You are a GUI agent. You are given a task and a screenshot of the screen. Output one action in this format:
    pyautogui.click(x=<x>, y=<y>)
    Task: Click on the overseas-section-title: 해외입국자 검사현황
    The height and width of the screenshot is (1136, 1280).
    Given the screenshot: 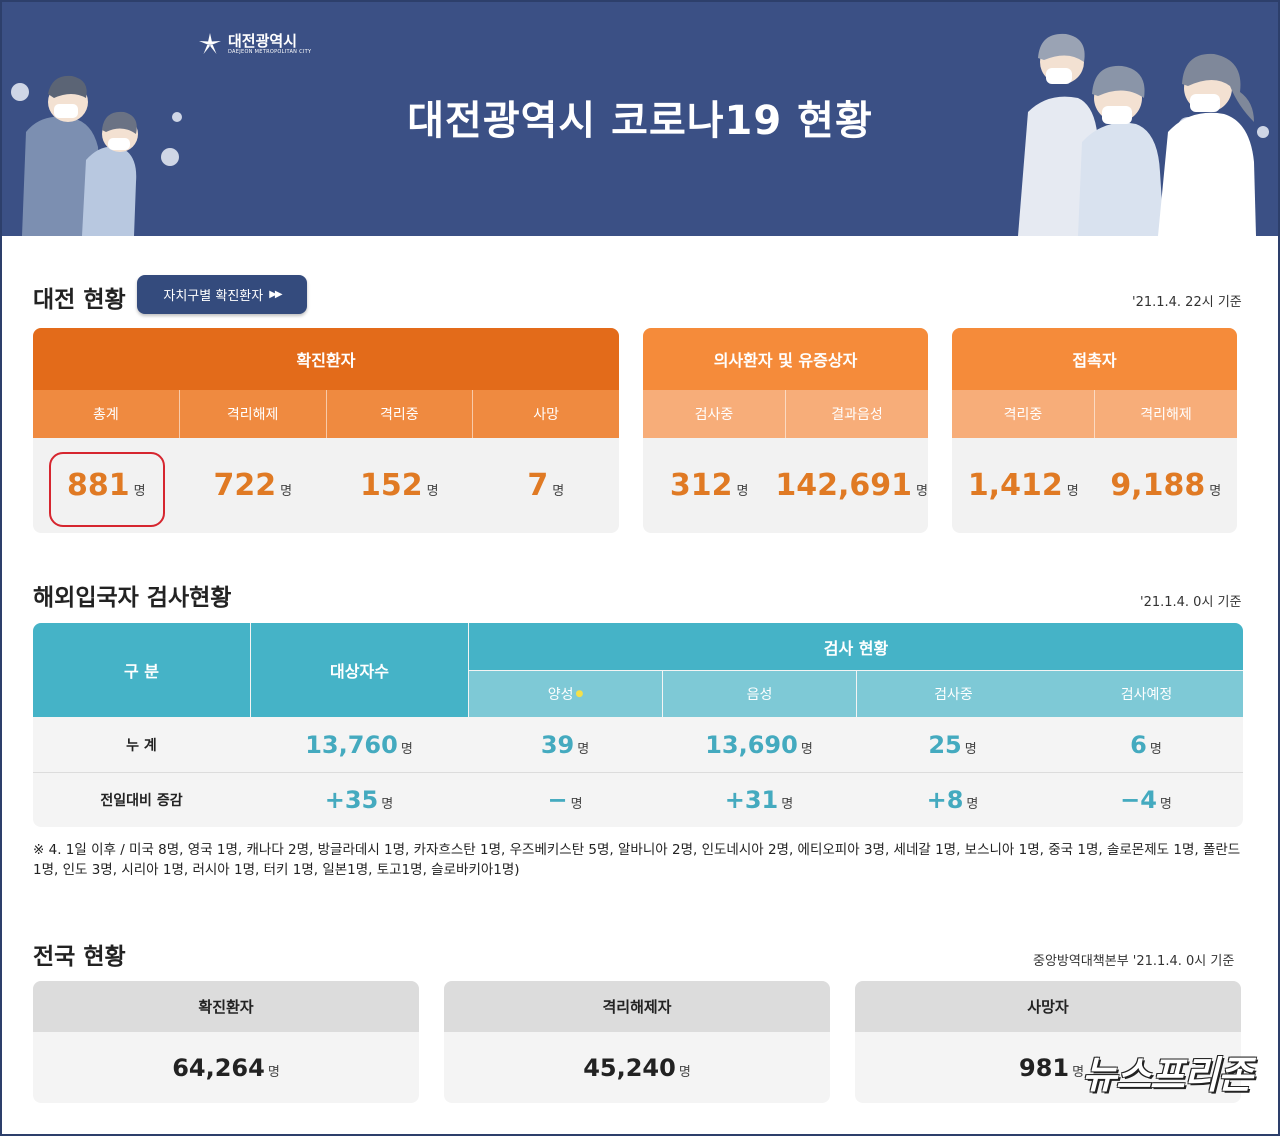 What is the action you would take?
    pyautogui.click(x=132, y=598)
    